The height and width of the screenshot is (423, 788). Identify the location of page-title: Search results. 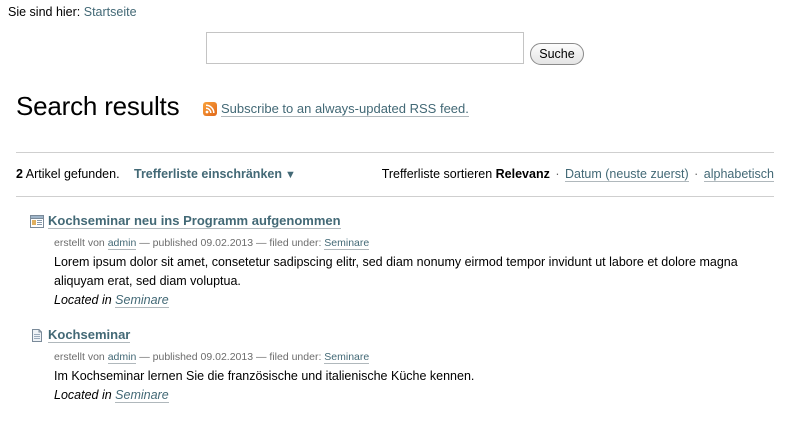
(98, 106).